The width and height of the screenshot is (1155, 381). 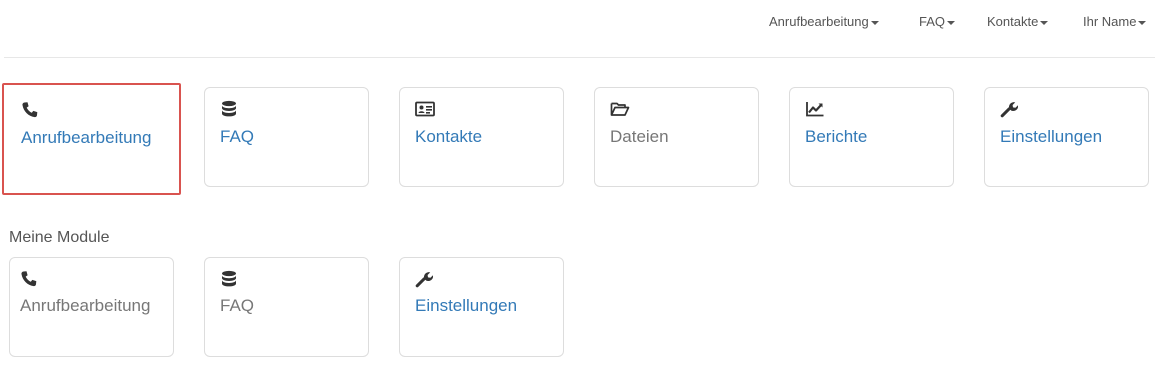 I want to click on nav-item-label: Kontakte, so click(x=1013, y=21).